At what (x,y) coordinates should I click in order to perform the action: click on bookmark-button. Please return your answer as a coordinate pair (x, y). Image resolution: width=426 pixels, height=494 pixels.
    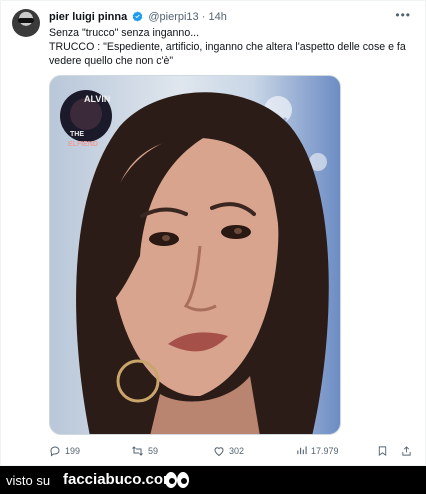
    Looking at the image, I should click on (382, 451).